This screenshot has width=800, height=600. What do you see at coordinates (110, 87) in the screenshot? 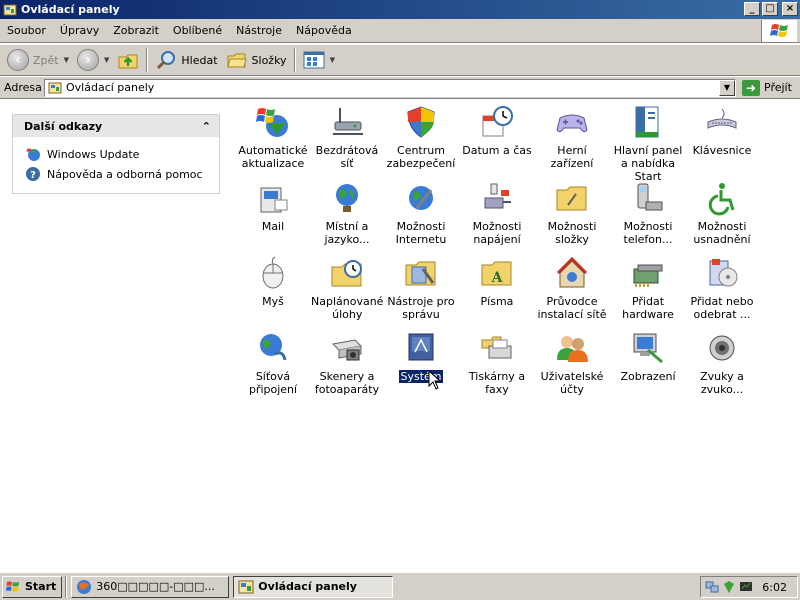
I see `address-value: Ovládací panely` at bounding box center [110, 87].